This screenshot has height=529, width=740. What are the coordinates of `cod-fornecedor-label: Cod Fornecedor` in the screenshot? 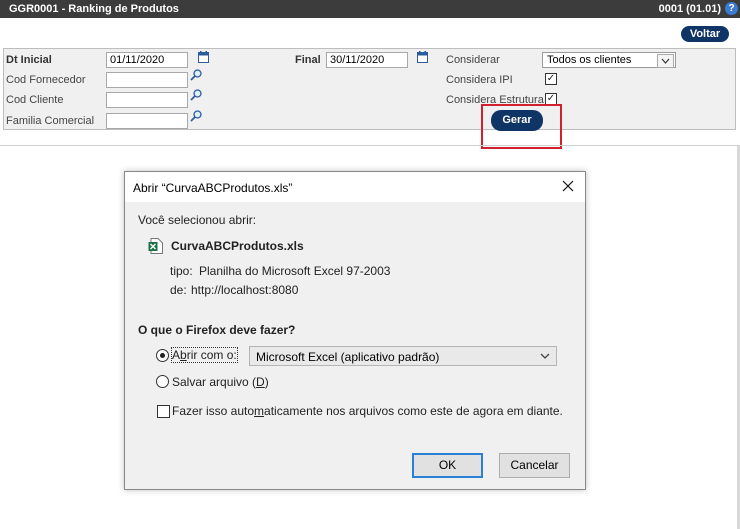 It's located at (46, 80).